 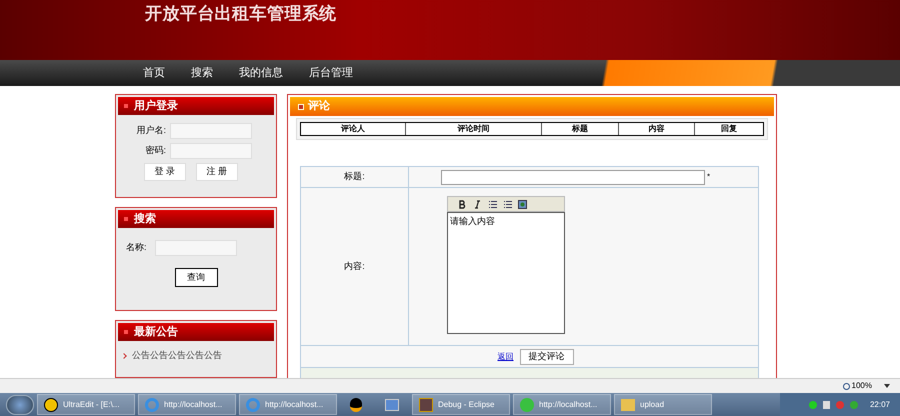 What do you see at coordinates (880, 404) in the screenshot?
I see `clock: 22:07` at bounding box center [880, 404].